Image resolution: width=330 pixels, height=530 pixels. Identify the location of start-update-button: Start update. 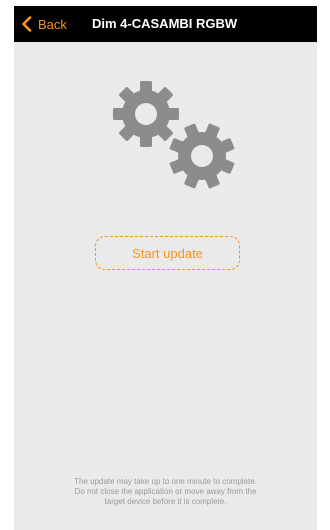
(167, 253).